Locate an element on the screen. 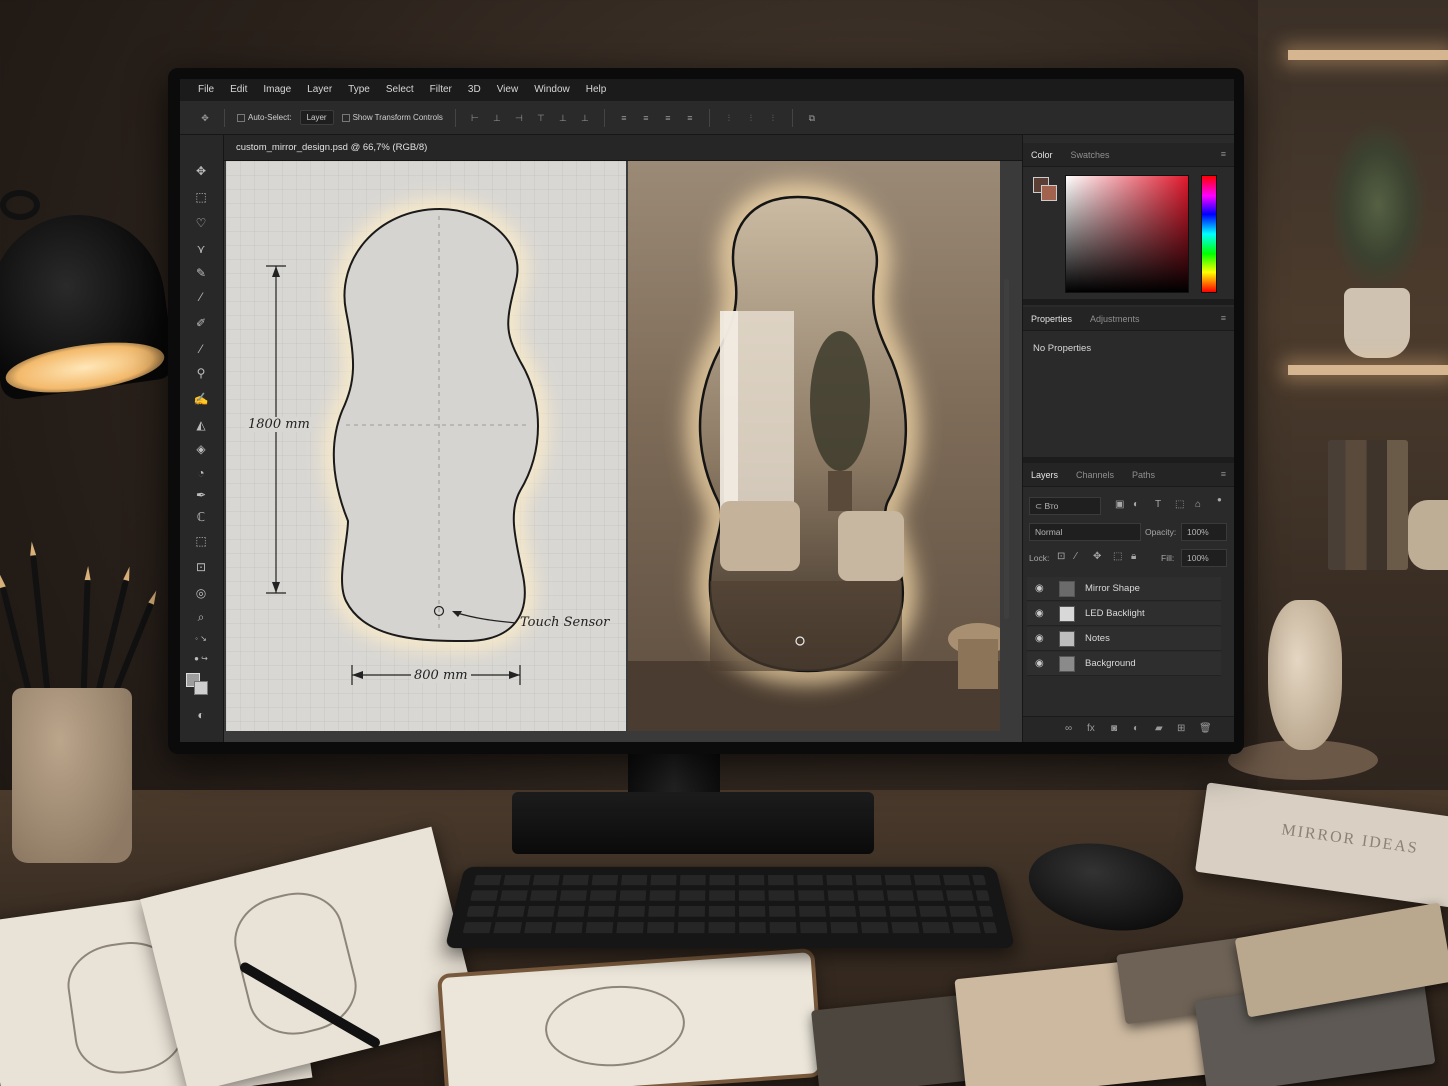 The width and height of the screenshot is (1448, 1086). link-layers-icon: ∞ is located at coordinates (1068, 728).